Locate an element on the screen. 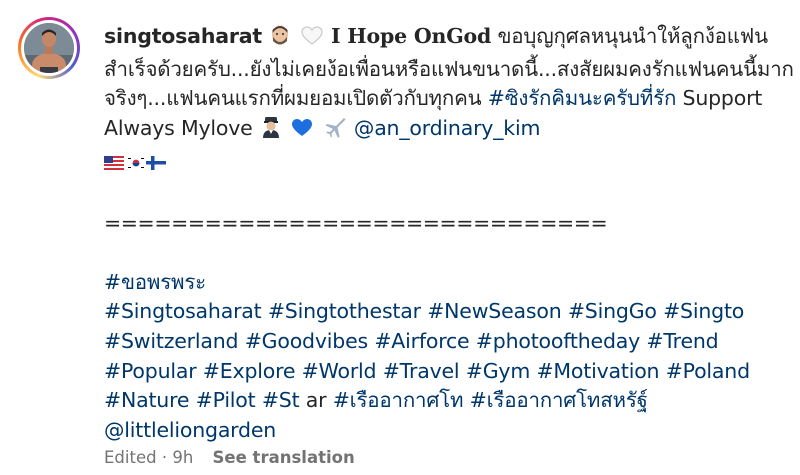 The width and height of the screenshot is (800, 475). hashtag-link: #Gym is located at coordinates (498, 371).